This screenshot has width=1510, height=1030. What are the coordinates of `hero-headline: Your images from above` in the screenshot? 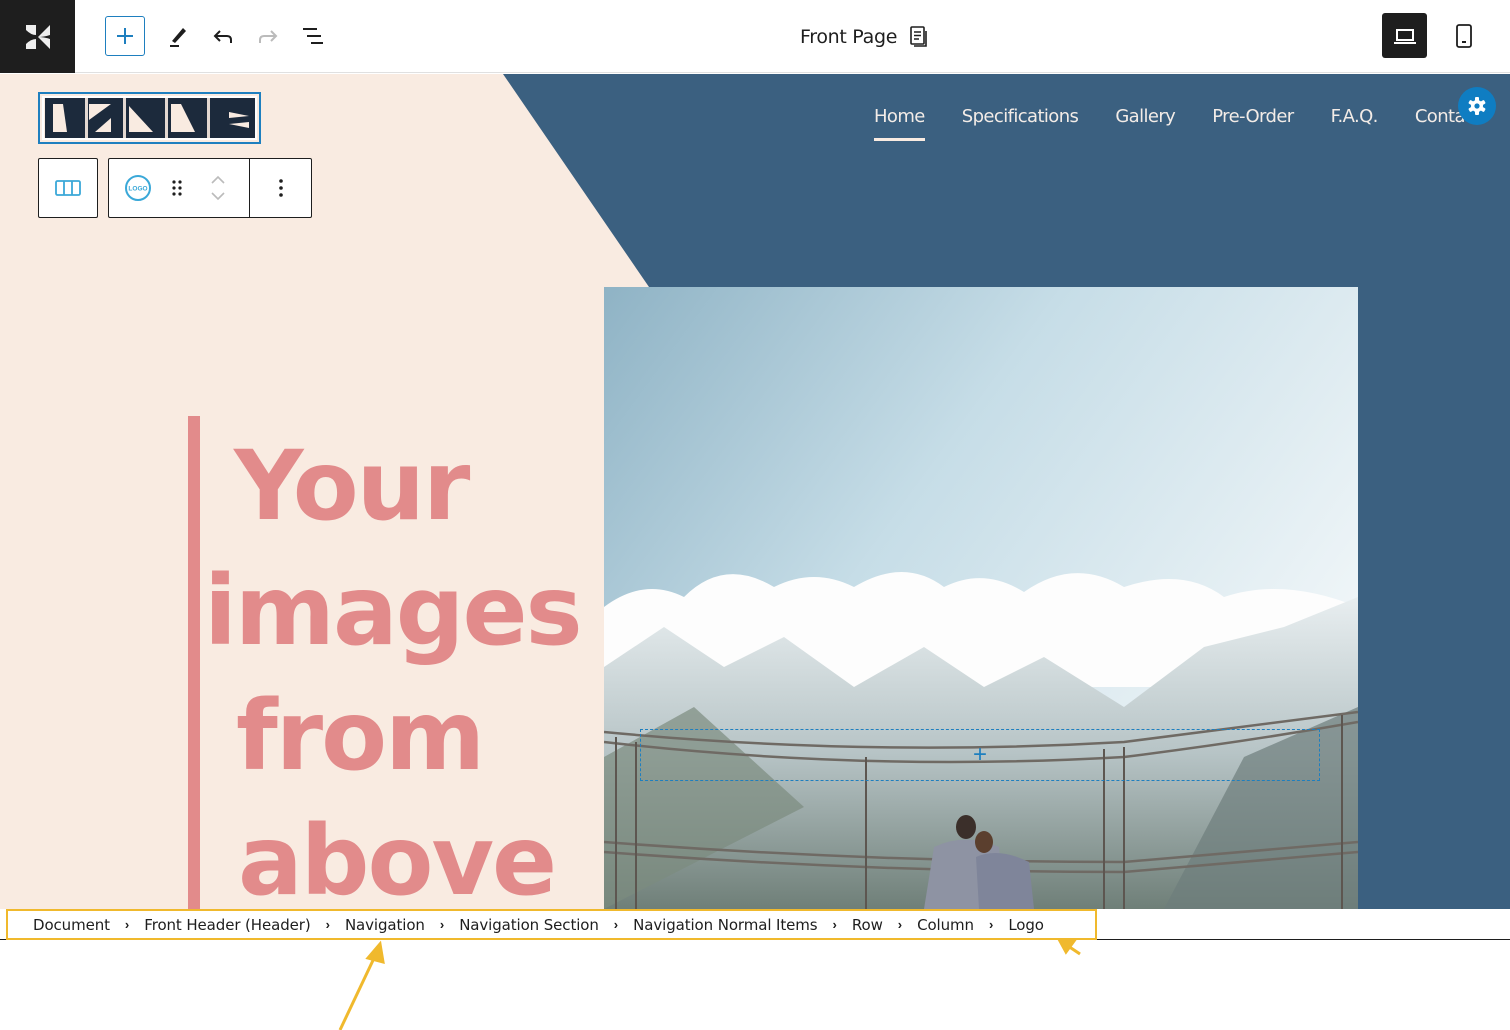 It's located at (393, 666).